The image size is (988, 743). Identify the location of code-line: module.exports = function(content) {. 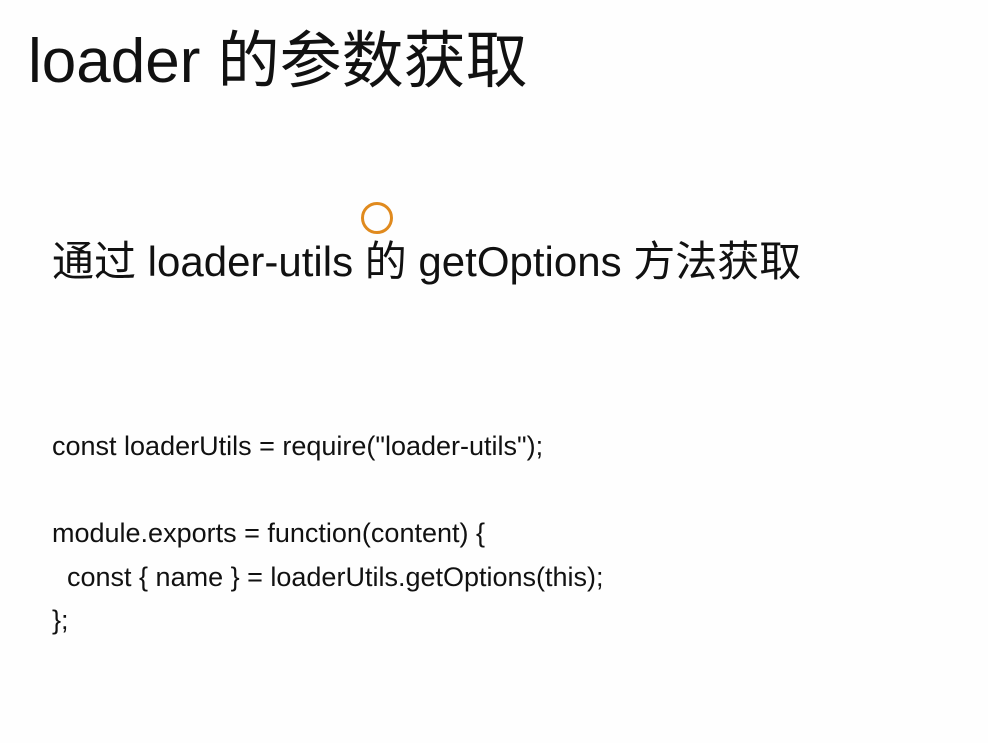
(269, 533).